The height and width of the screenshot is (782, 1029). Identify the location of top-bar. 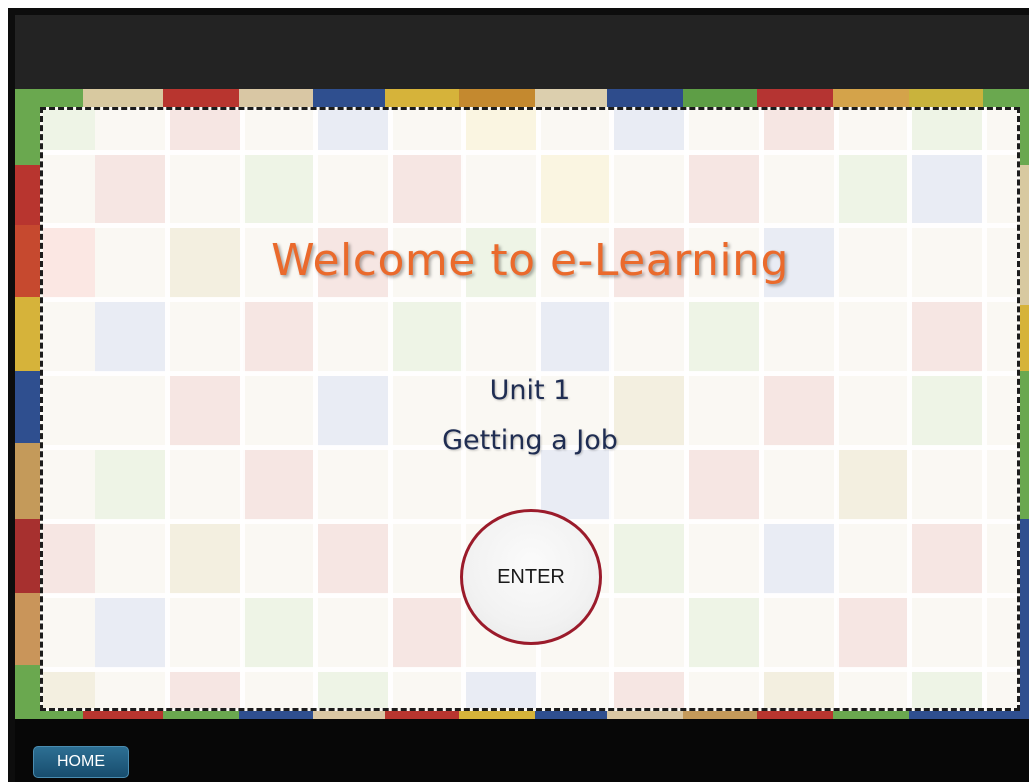
(522, 52).